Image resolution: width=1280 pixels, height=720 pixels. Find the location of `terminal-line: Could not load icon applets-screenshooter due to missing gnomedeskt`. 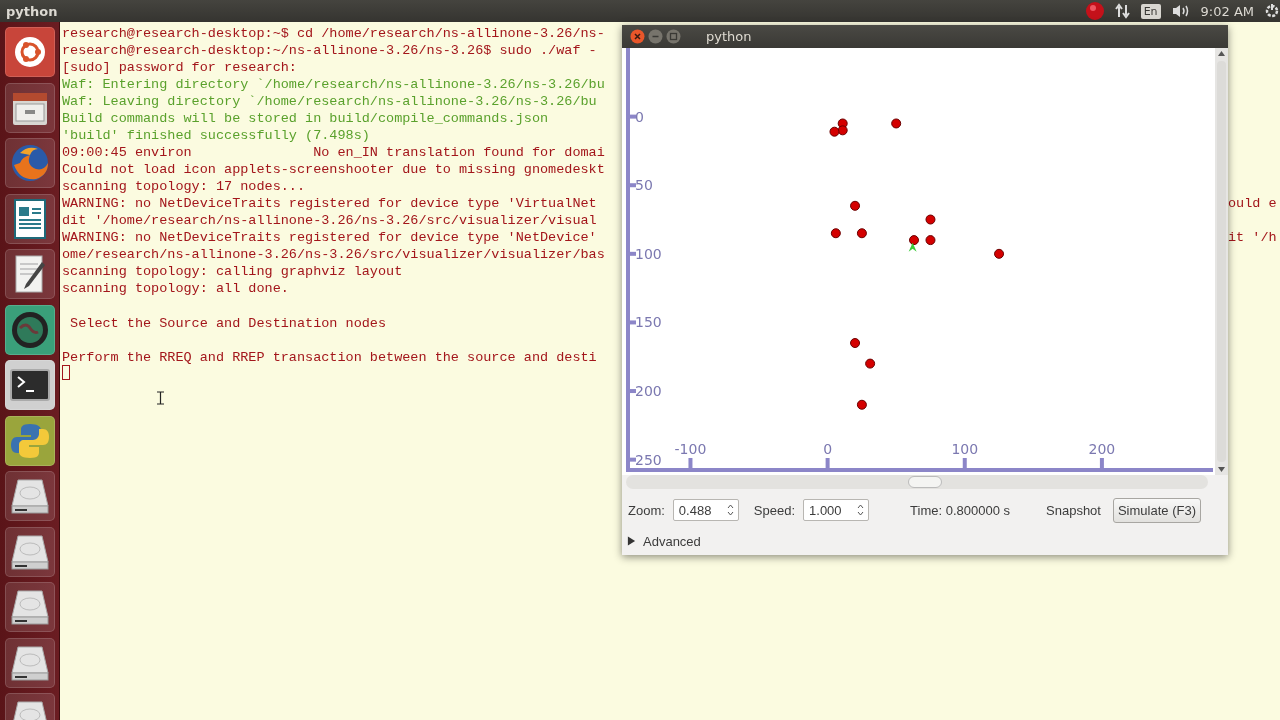

terminal-line: Could not load icon applets-screenshooter due to missing gnomedeskt is located at coordinates (334, 169).